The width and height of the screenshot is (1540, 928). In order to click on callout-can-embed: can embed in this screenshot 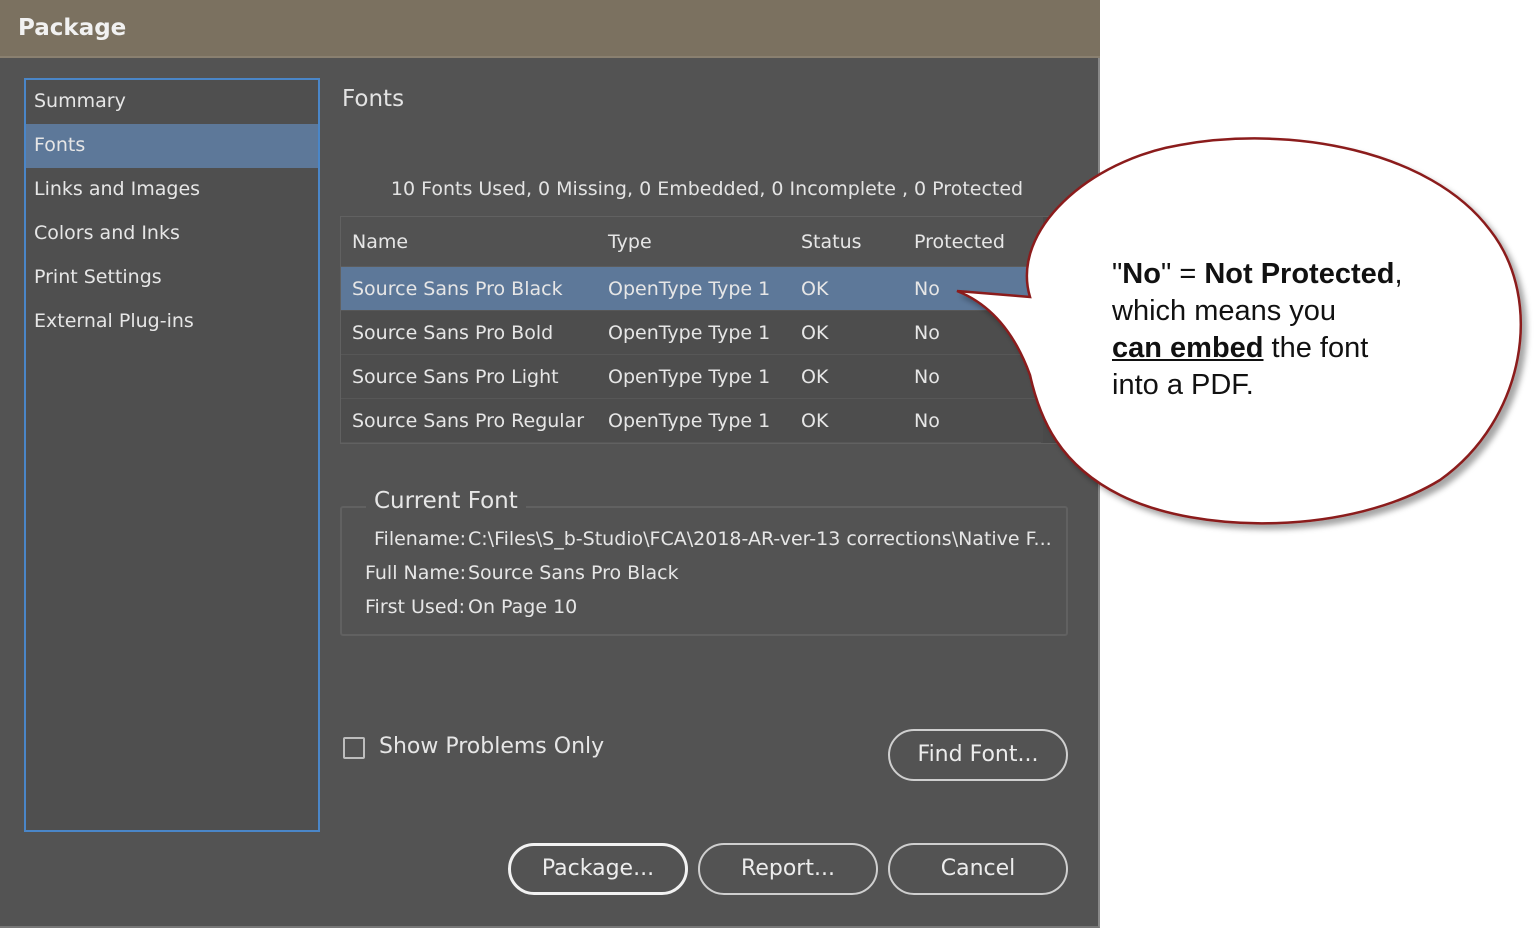, I will do `click(1188, 348)`.